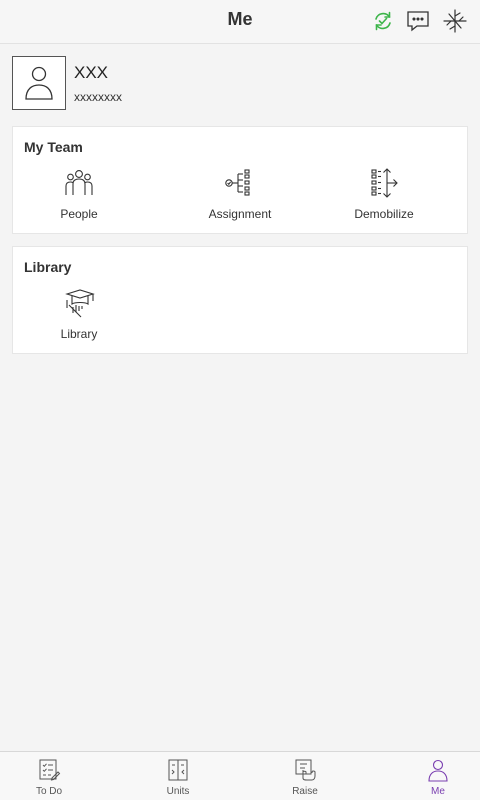 Image resolution: width=480 pixels, height=800 pixels. I want to click on tab-units: Units, so click(178, 777).